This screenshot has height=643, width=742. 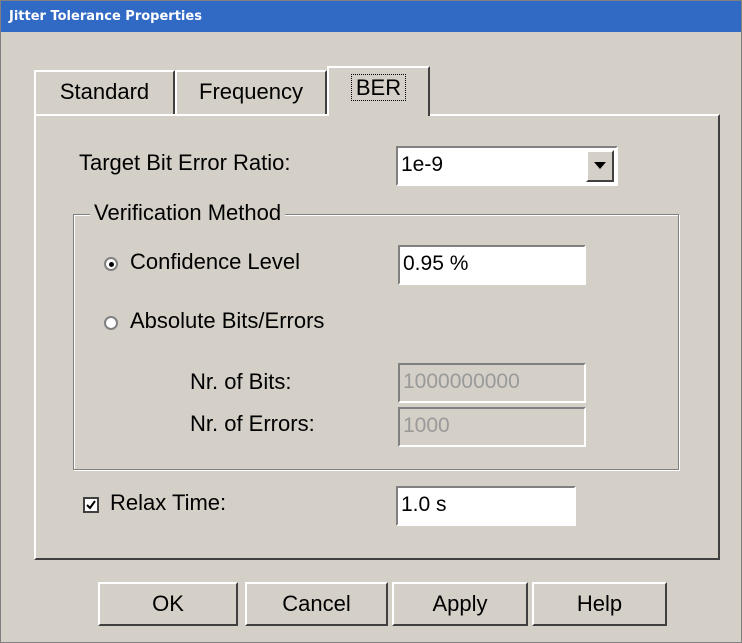 What do you see at coordinates (378, 87) in the screenshot?
I see `tab-ber-label: BER` at bounding box center [378, 87].